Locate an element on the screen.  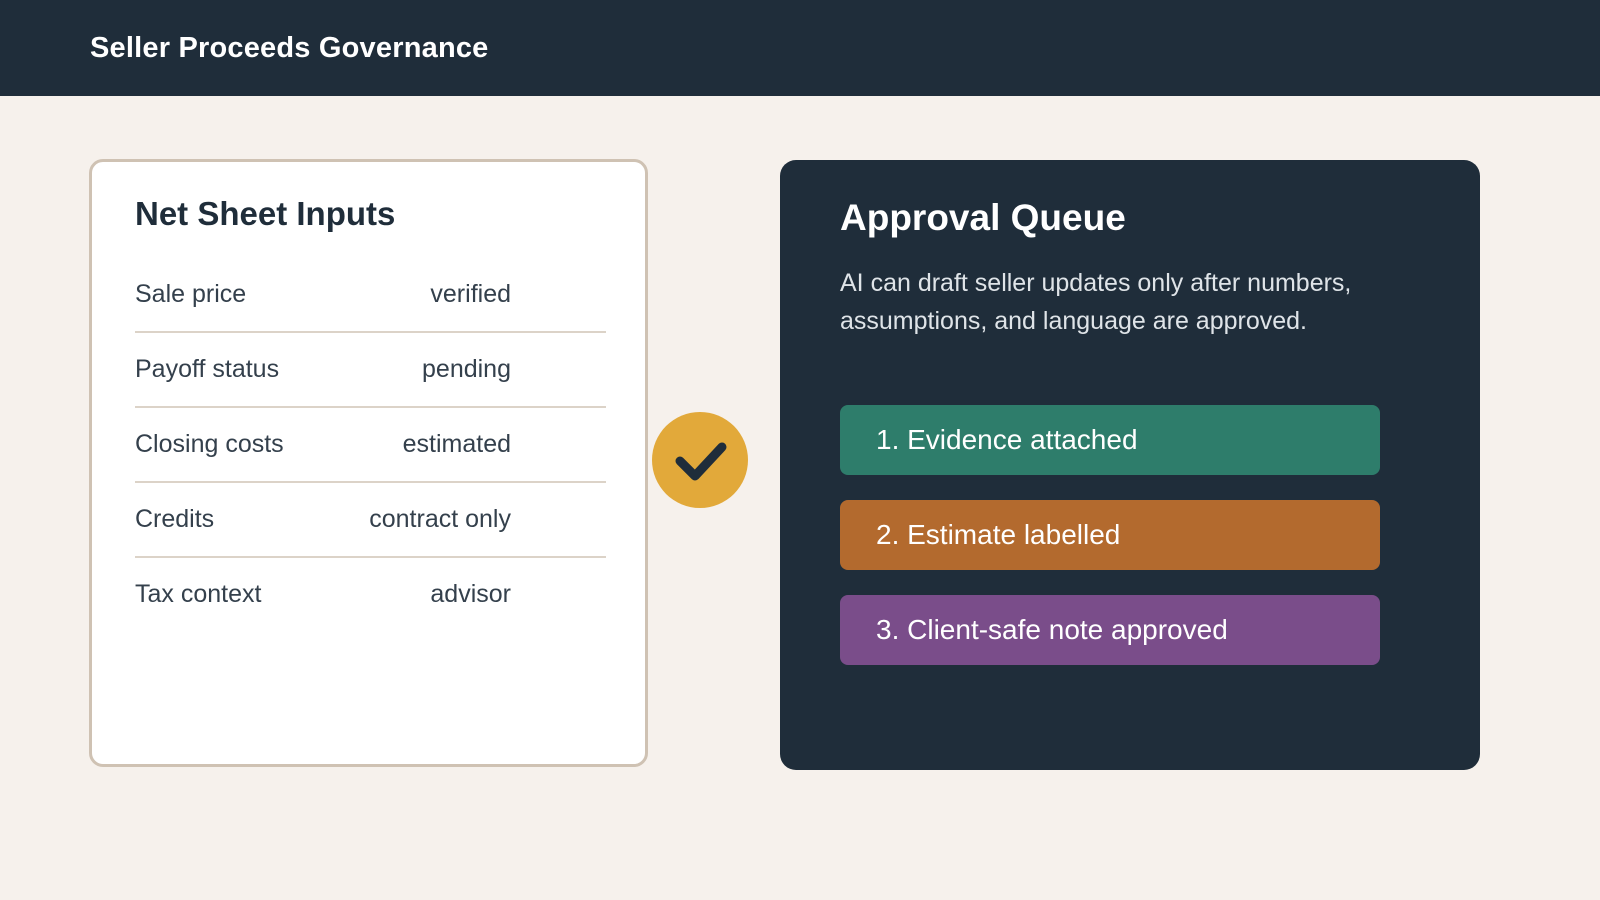
input-row-tax-context: Tax context advisor is located at coordinates (370, 595).